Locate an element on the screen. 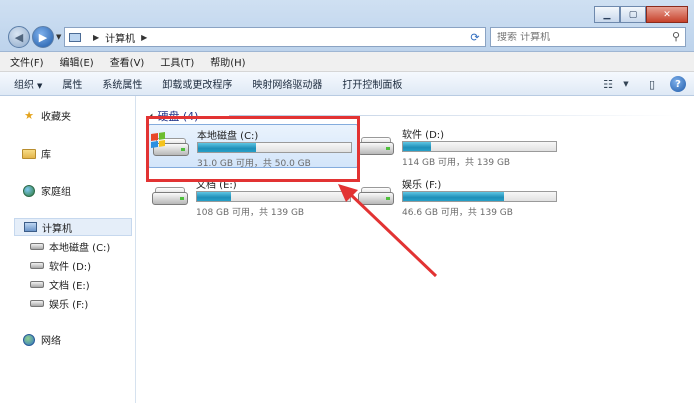 The height and width of the screenshot is (403, 694). menu-tools: 工具(T) is located at coordinates (177, 61).